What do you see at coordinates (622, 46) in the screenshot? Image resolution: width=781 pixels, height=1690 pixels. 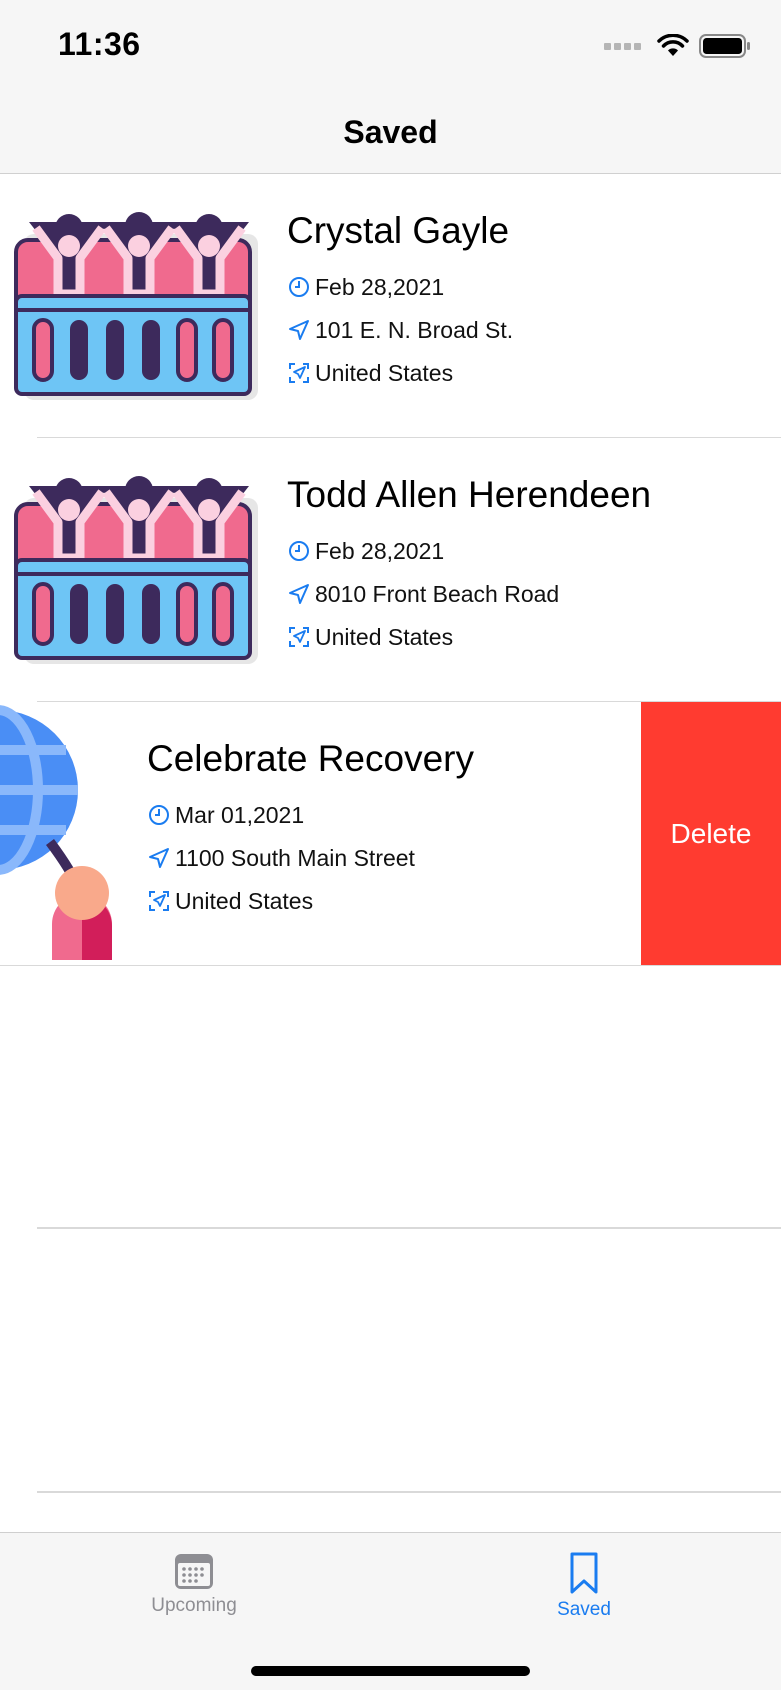 I see `cellular-signal-icon` at bounding box center [622, 46].